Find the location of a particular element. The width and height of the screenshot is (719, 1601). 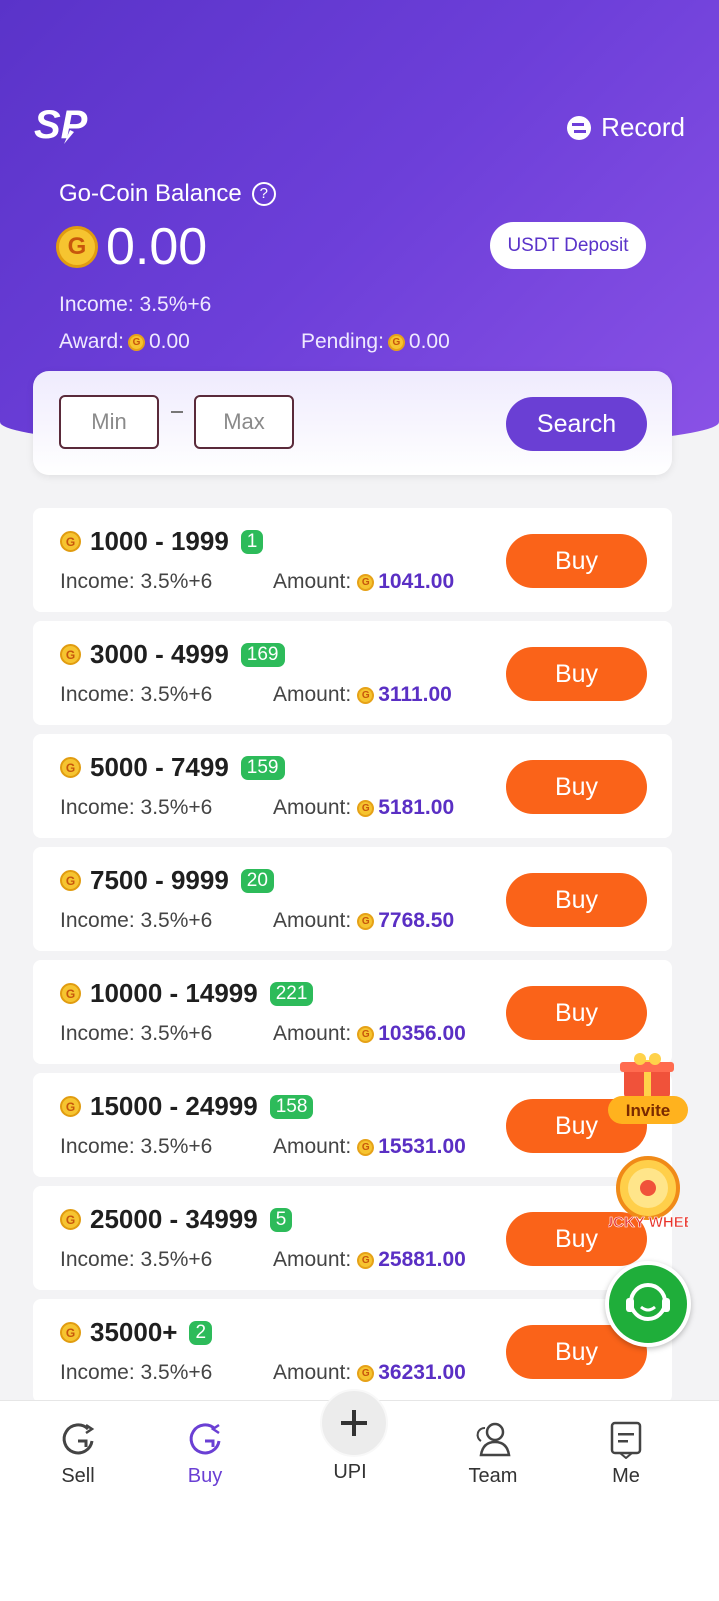

offer-amount: Amount: G 36231.00 is located at coordinates (369, 1373).